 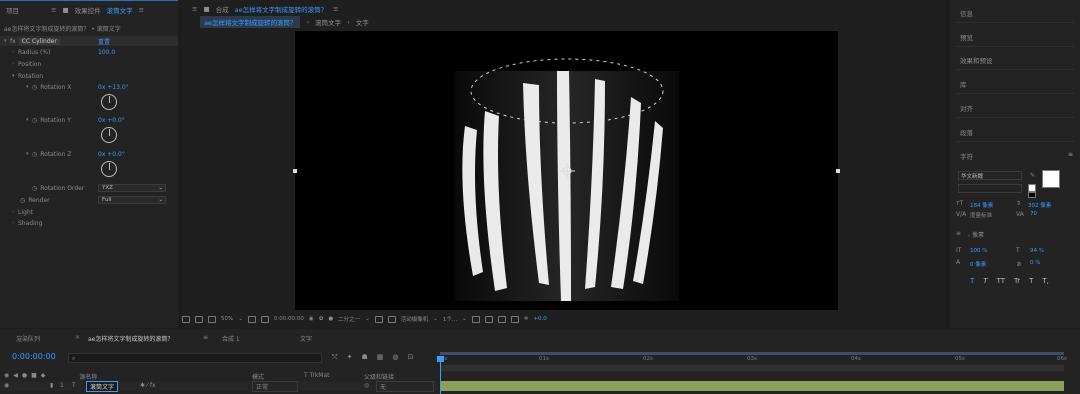 I want to click on horizontal-scale-value: 94 %, so click(x=1037, y=251).